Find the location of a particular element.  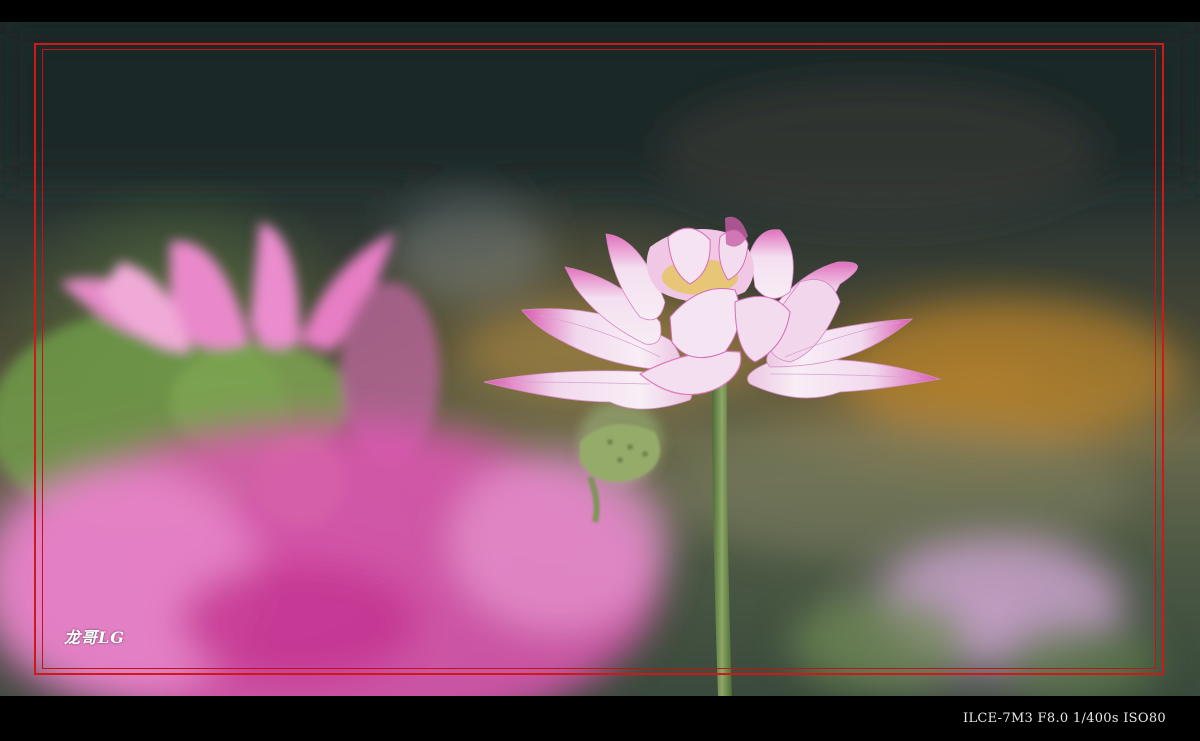

main-lotus-flower is located at coordinates (712, 313).